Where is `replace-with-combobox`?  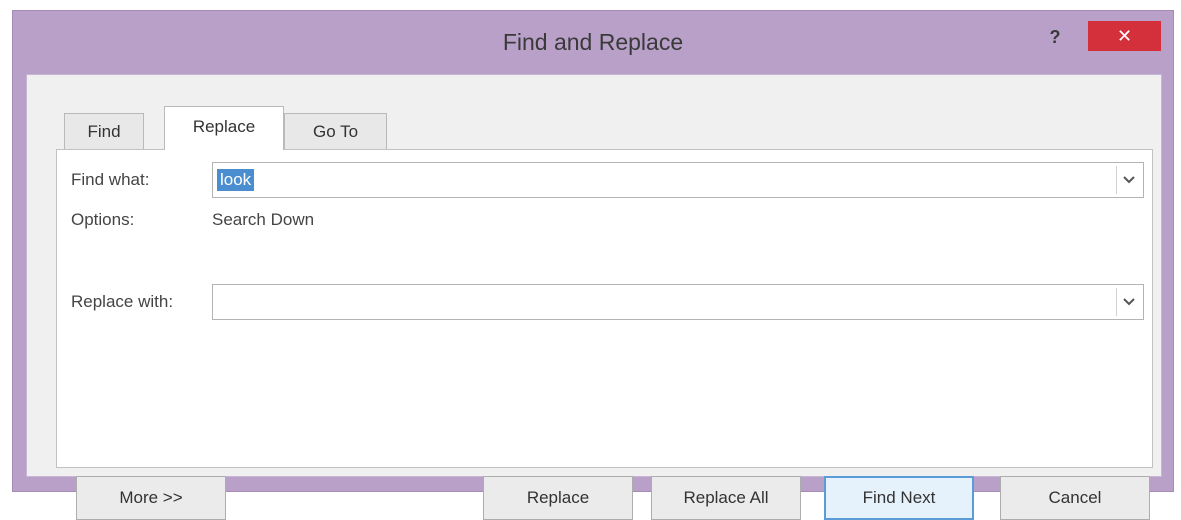 replace-with-combobox is located at coordinates (678, 302).